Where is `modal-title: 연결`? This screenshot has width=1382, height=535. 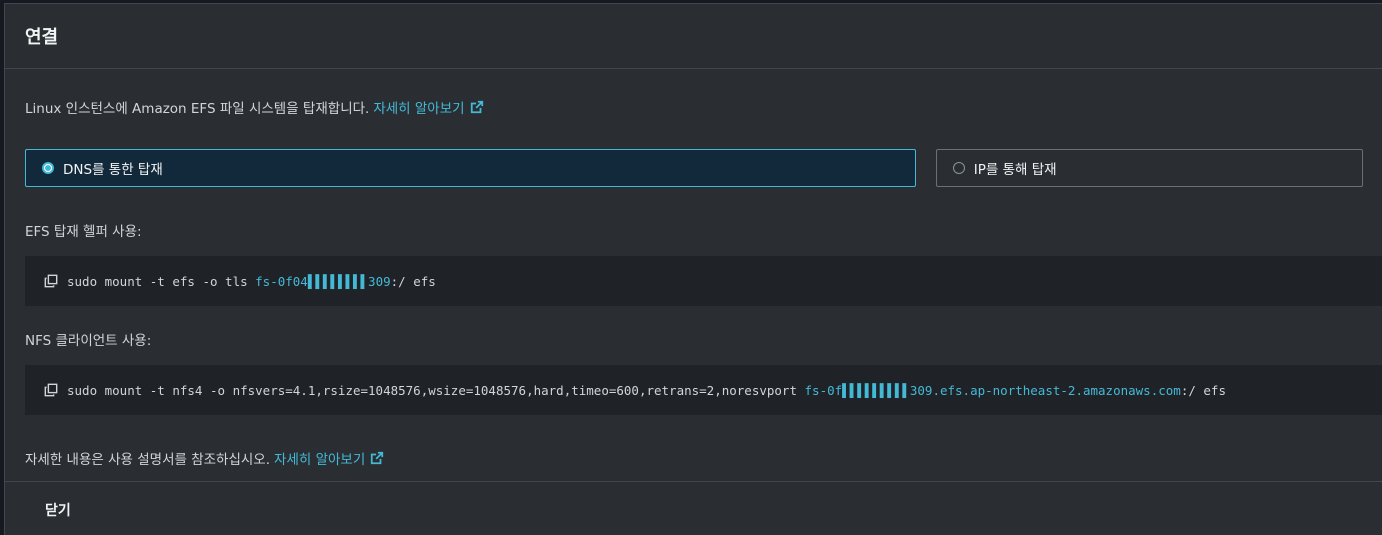 modal-title: 연결 is located at coordinates (42, 37).